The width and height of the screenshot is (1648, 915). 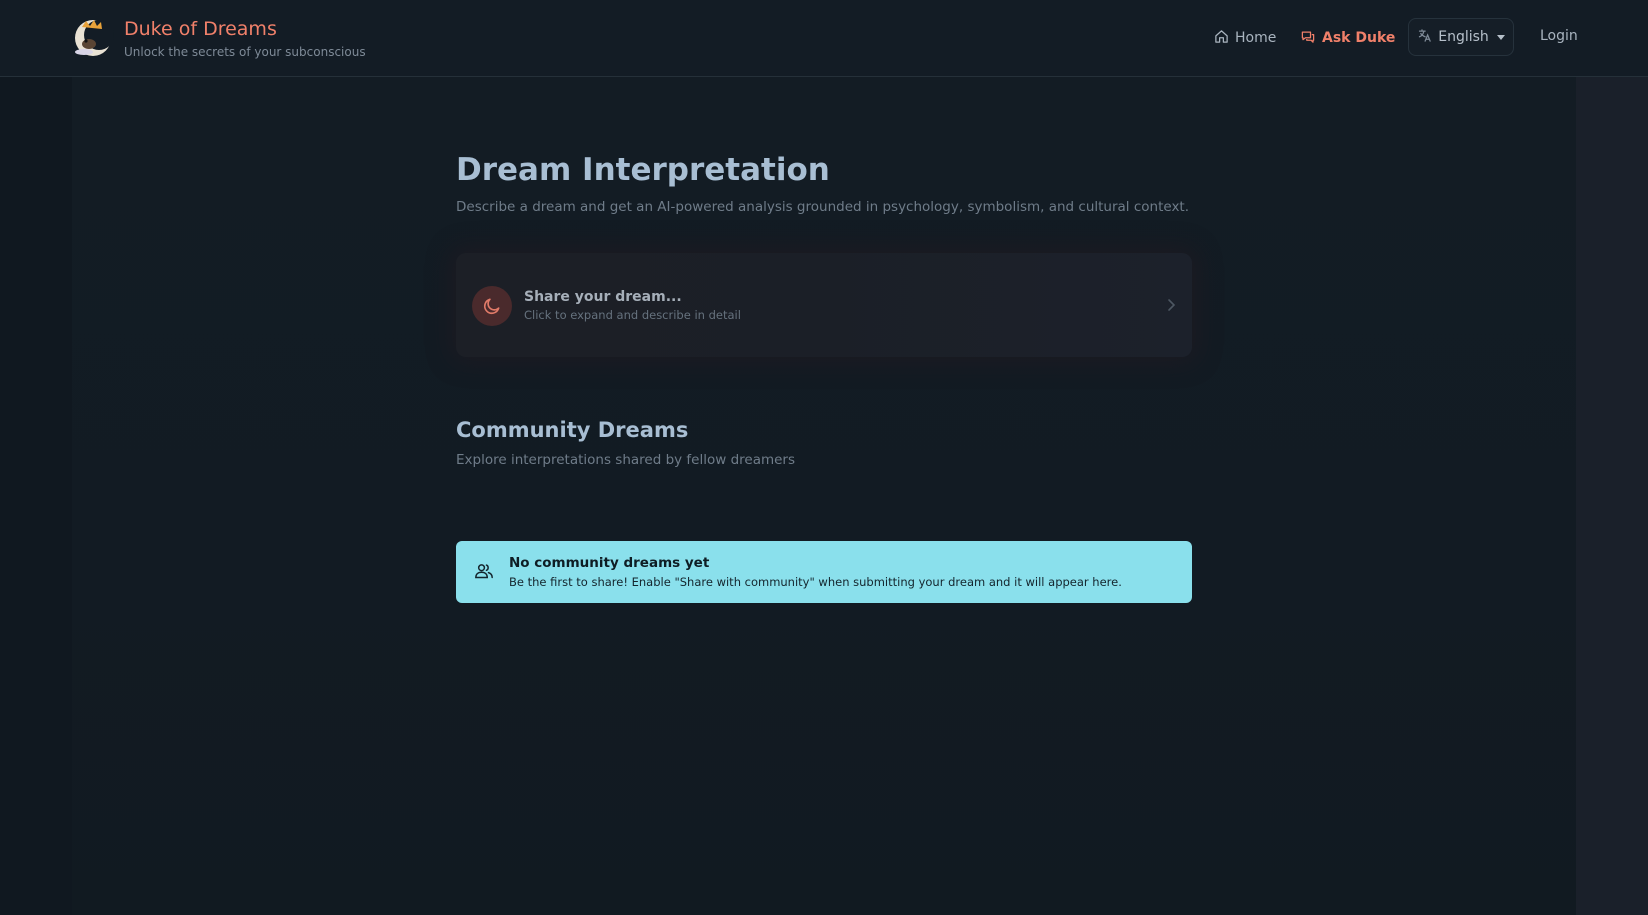 What do you see at coordinates (643, 170) in the screenshot?
I see `page-title: Dream Interpretation` at bounding box center [643, 170].